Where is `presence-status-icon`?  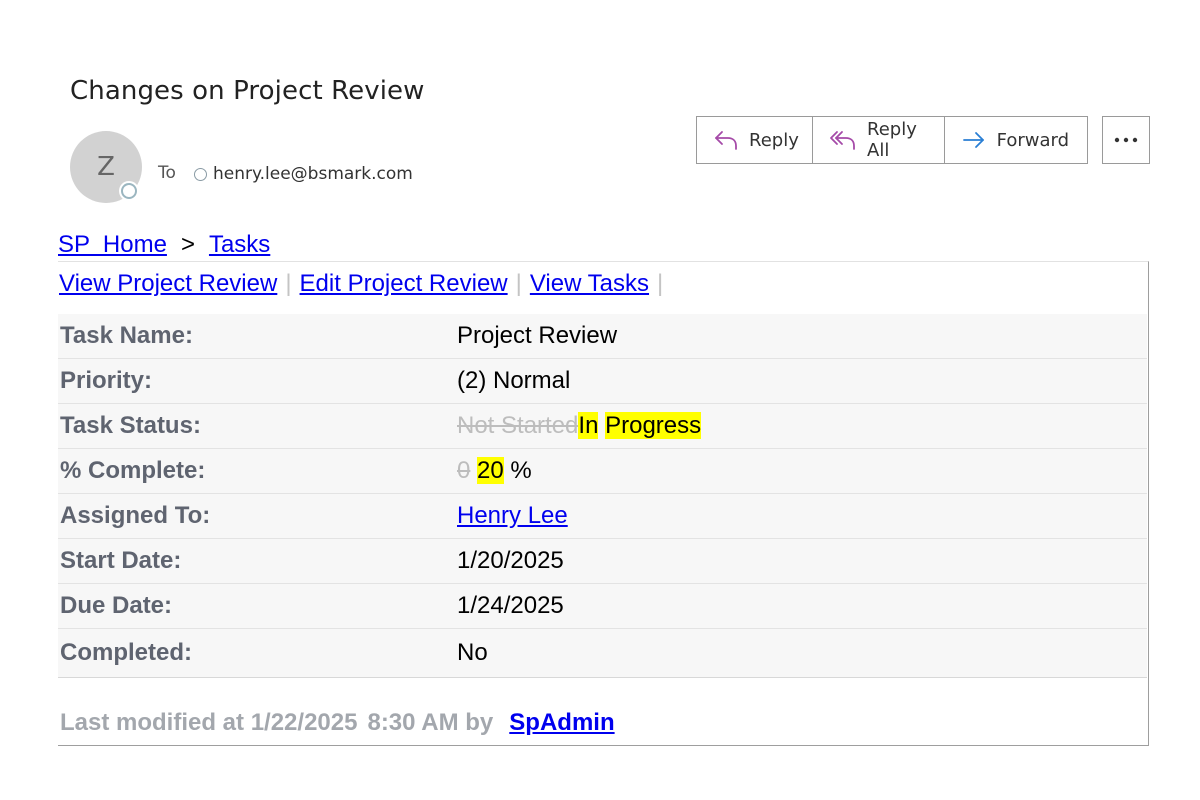
presence-status-icon is located at coordinates (129, 191).